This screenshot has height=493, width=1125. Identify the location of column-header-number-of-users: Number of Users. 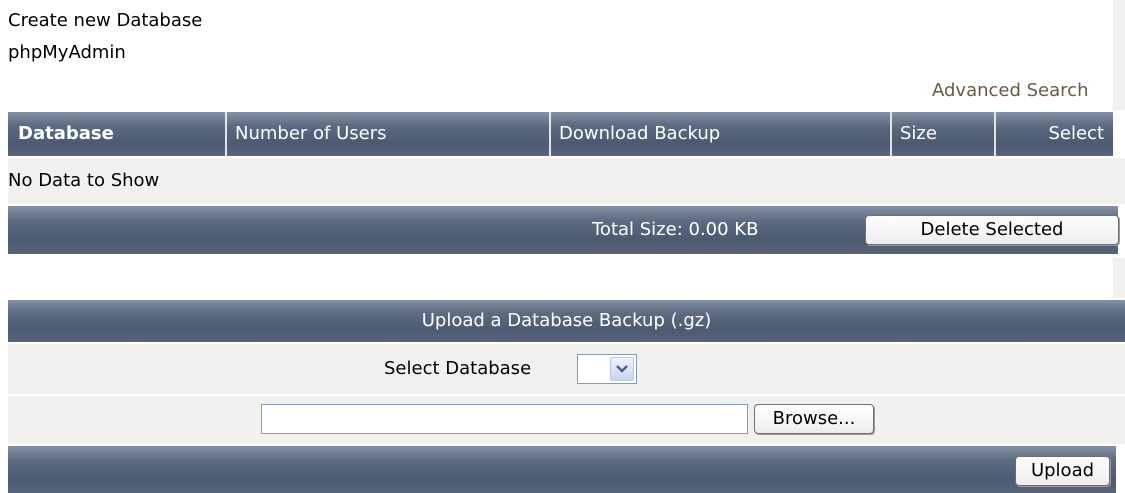
(311, 133).